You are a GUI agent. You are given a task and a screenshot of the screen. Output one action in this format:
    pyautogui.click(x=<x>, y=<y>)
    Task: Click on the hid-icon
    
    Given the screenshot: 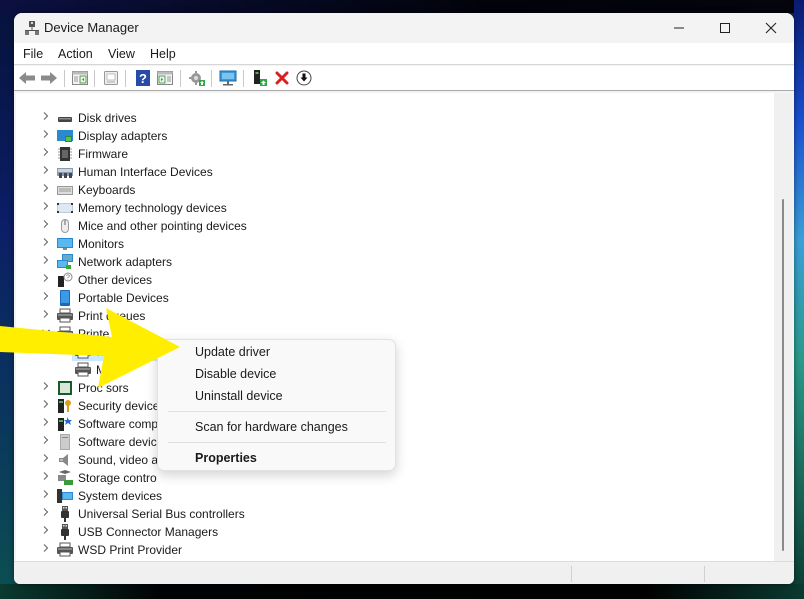 What is the action you would take?
    pyautogui.click(x=65, y=172)
    